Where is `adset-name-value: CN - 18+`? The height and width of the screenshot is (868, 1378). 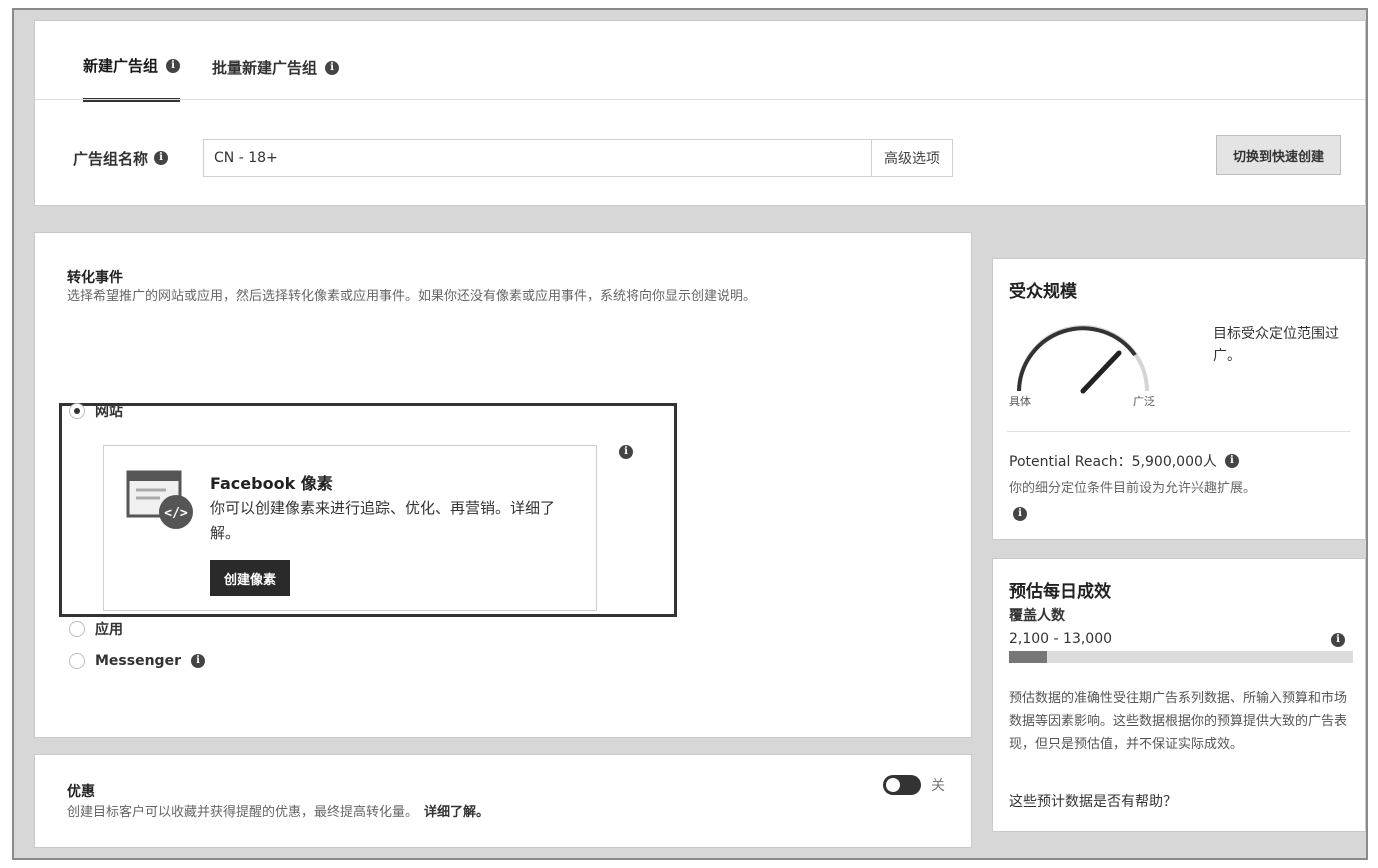
adset-name-value: CN - 18+ is located at coordinates (537, 158).